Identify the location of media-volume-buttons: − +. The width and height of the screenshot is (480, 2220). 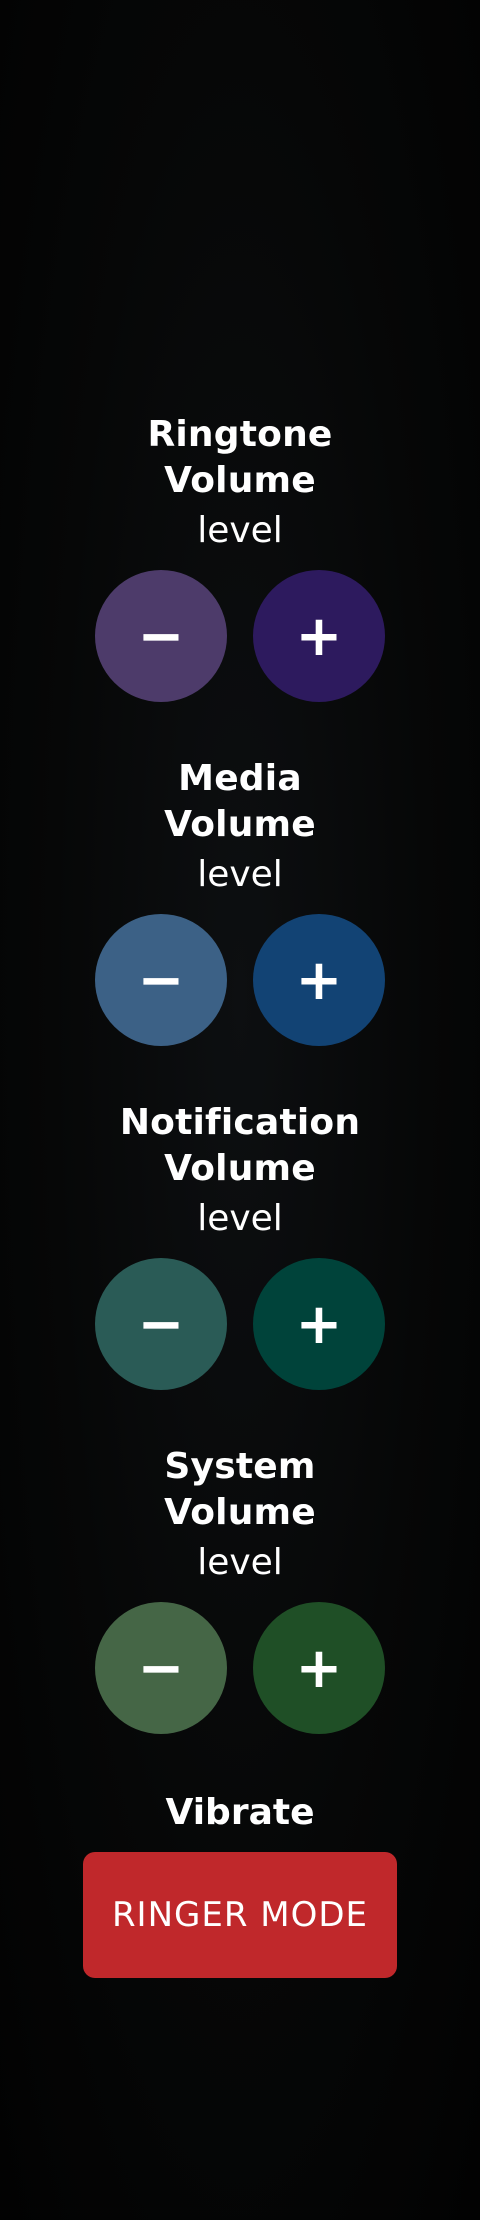
(240, 980).